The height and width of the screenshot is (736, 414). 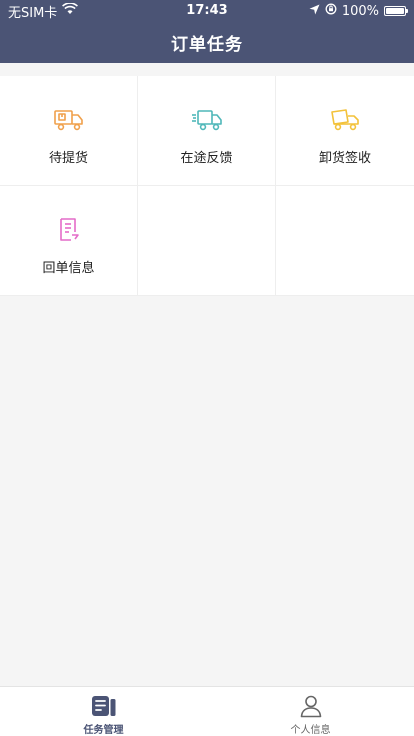 I want to click on tab-label: 任务管理, so click(x=103, y=730).